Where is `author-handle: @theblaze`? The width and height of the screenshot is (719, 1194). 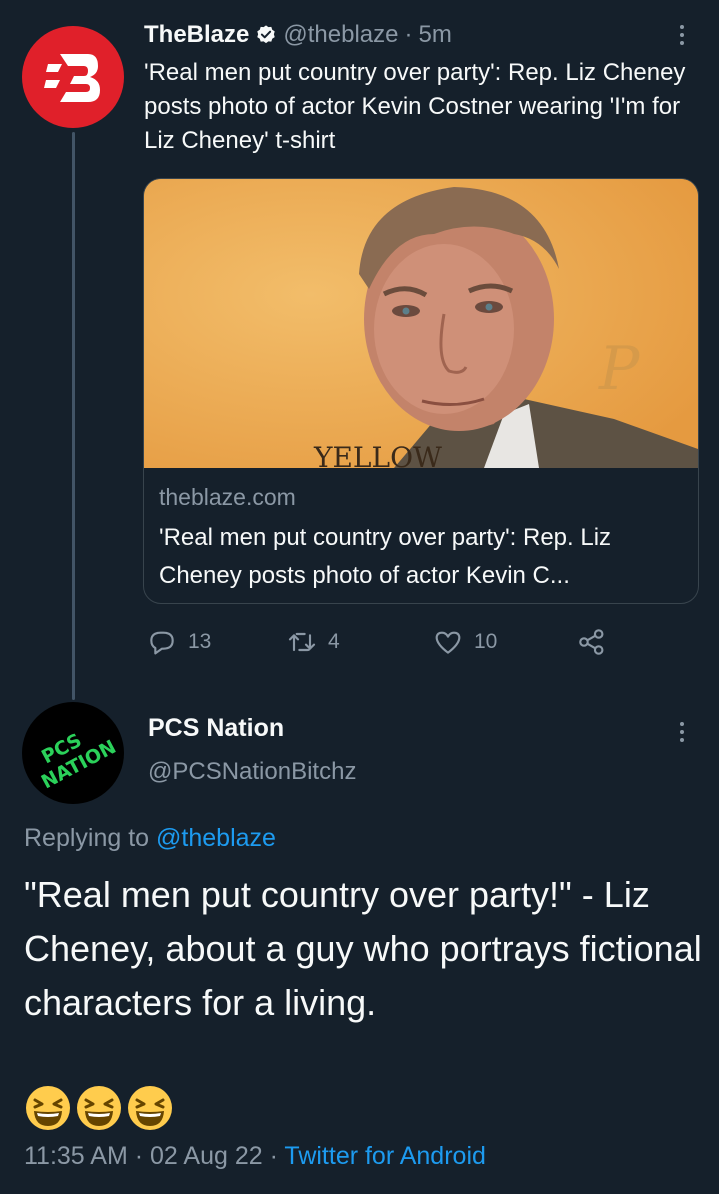
author-handle: @theblaze is located at coordinates (340, 35).